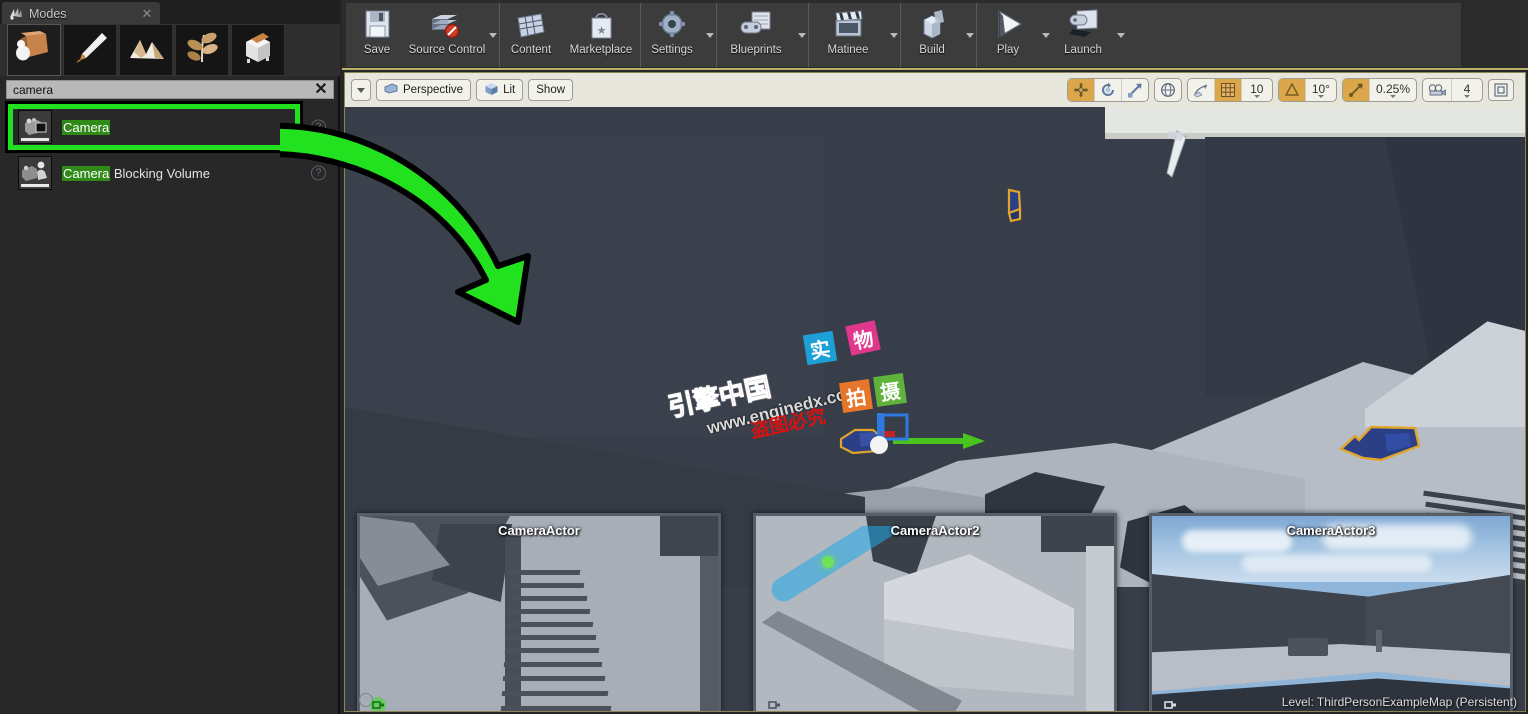 The height and width of the screenshot is (714, 1528). I want to click on camera-type-button: Perspective, so click(424, 90).